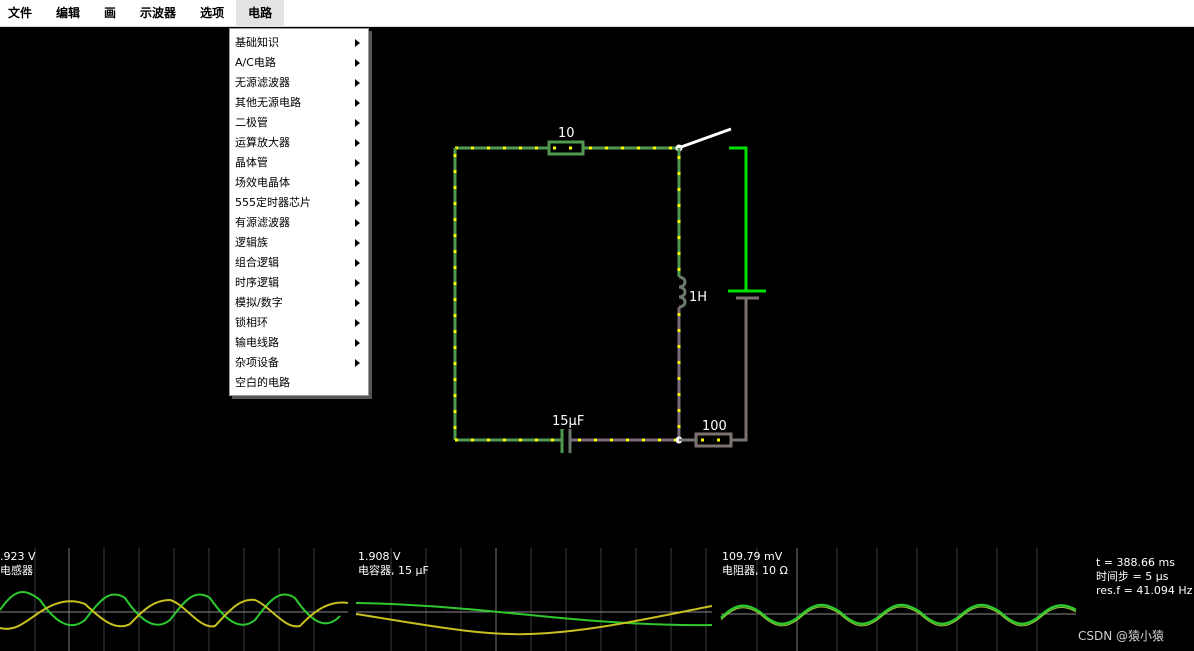 The width and height of the screenshot is (1194, 651). I want to click on circuit-menu-item: 空白的电路, so click(299, 383).